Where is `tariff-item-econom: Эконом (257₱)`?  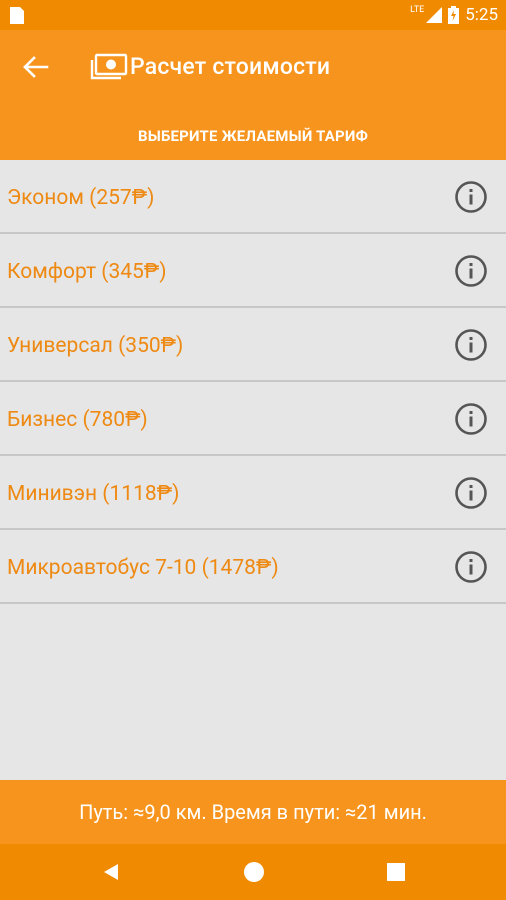 tariff-item-econom: Эконом (257₱) is located at coordinates (253, 197).